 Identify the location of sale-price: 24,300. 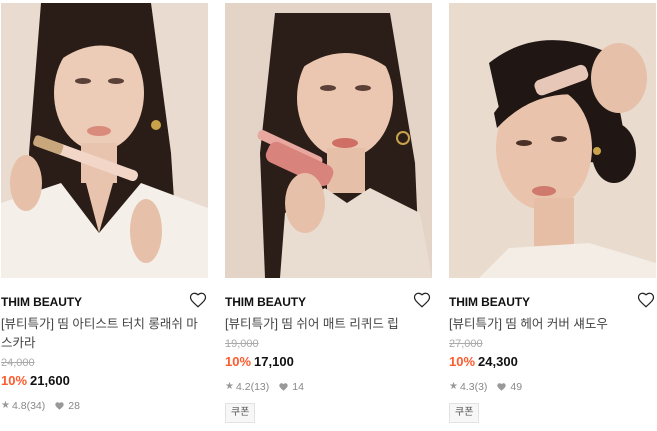
(498, 361).